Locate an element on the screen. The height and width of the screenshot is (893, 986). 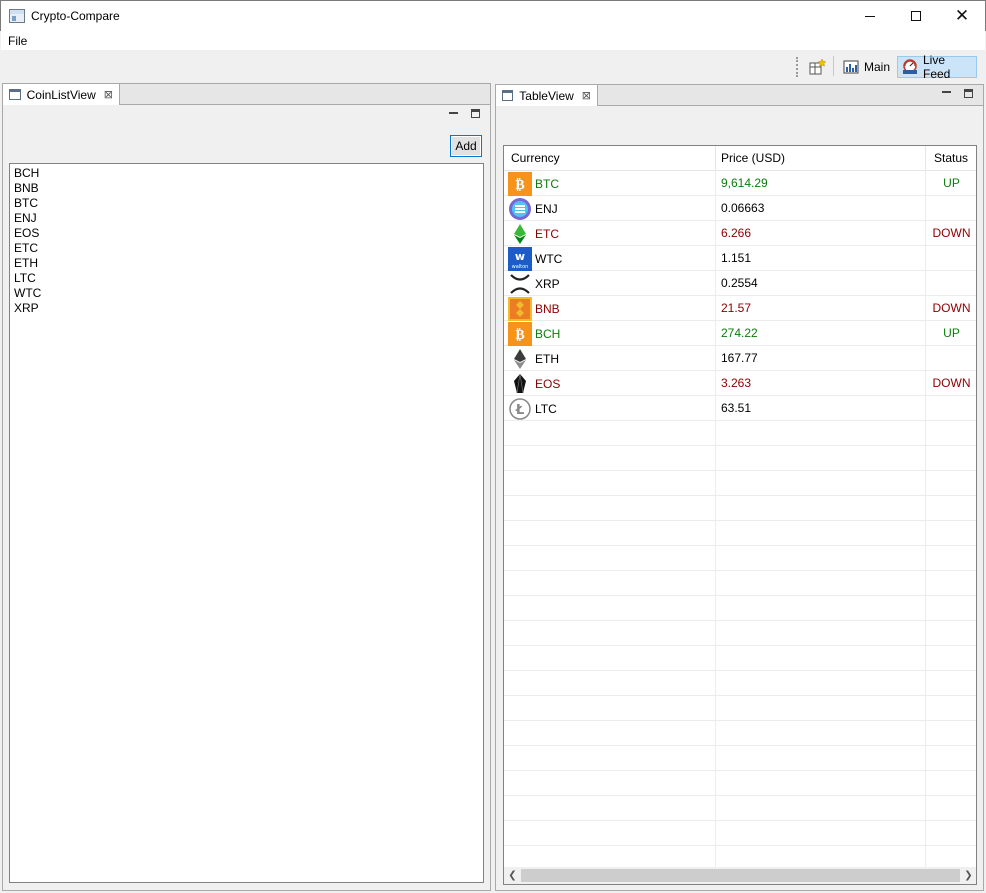
minimize-button is located at coordinates (870, 16).